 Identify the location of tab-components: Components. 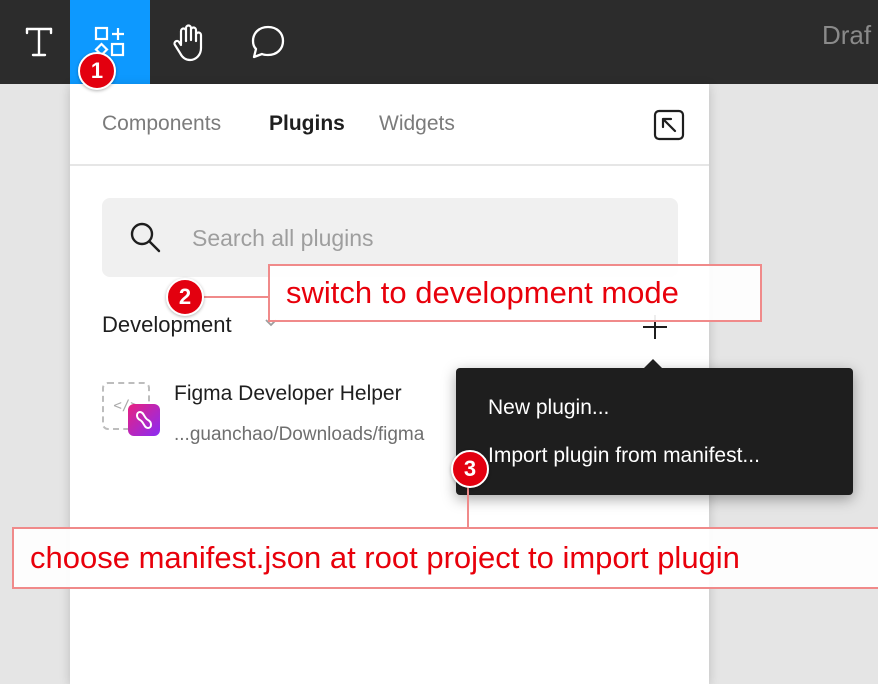
(161, 124).